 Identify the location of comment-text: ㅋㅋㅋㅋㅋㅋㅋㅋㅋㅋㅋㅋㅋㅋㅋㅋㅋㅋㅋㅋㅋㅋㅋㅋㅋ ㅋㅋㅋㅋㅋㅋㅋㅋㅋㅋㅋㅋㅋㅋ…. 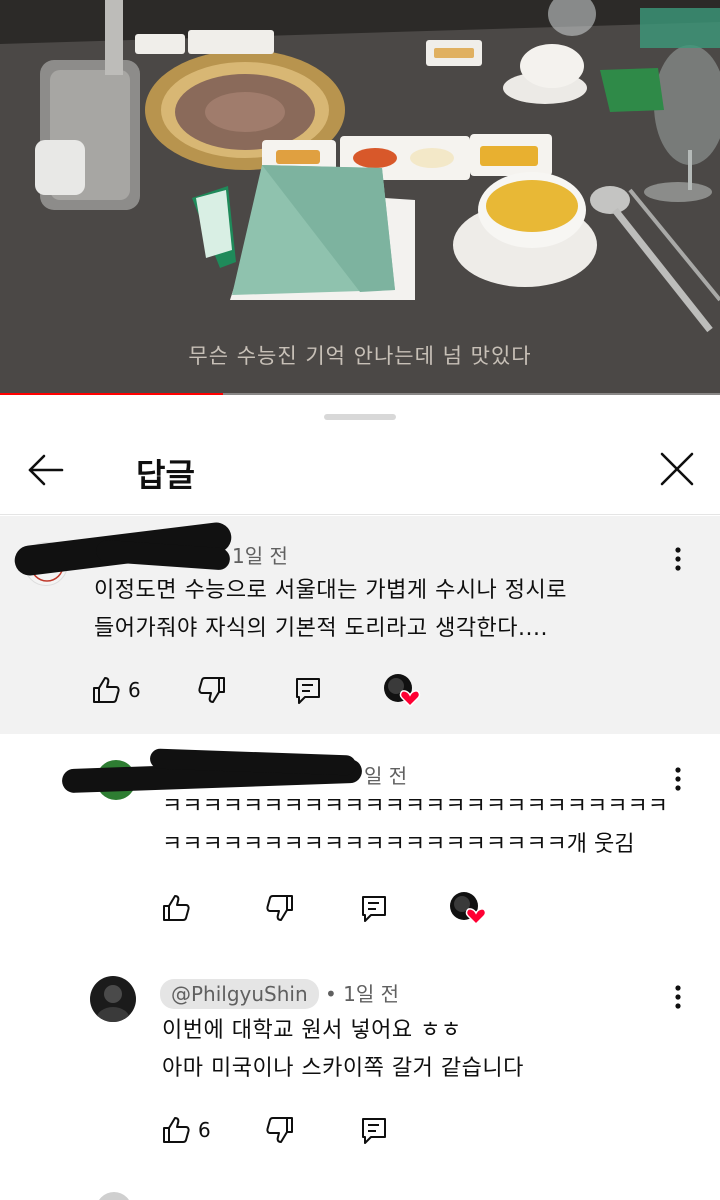
(415, 826).